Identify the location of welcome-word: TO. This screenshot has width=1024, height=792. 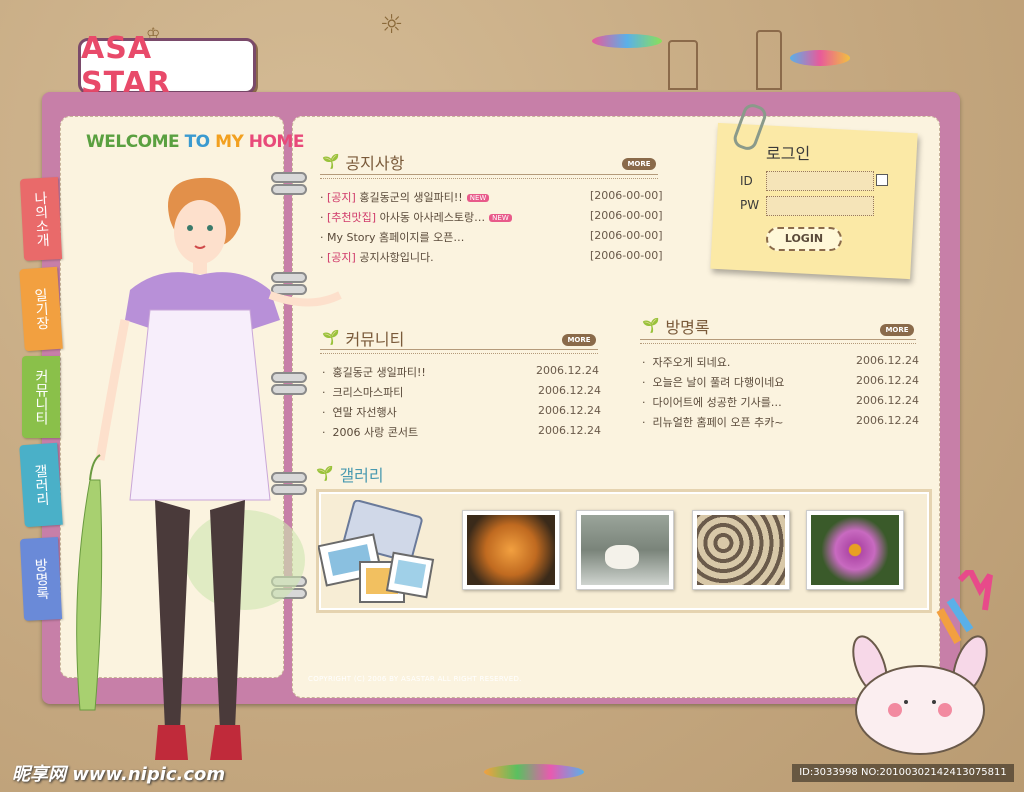
(197, 142).